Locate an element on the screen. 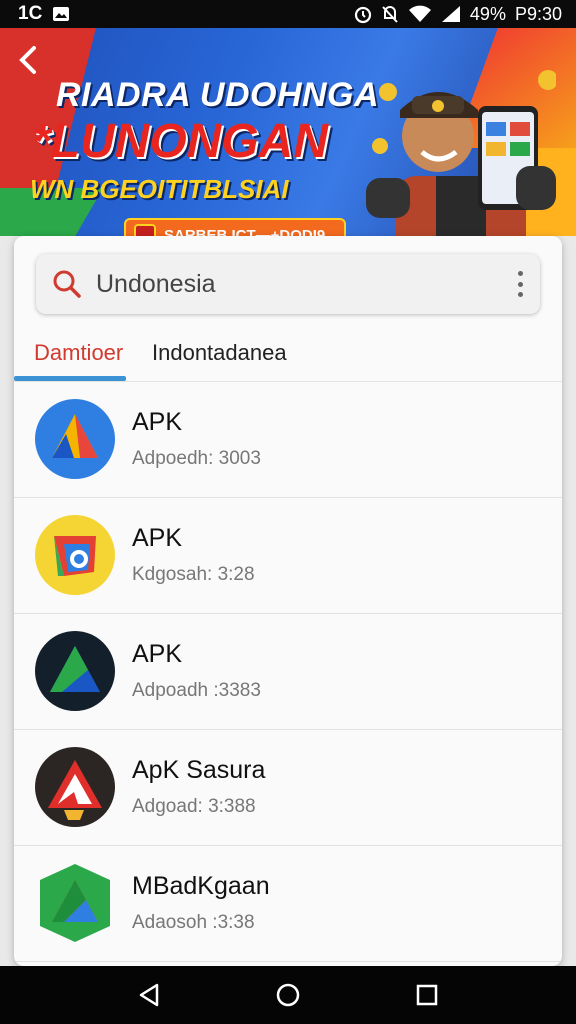 Image resolution: width=576 pixels, height=1024 pixels. app-subtitle: Adaosoh :3:38 is located at coordinates (193, 922).